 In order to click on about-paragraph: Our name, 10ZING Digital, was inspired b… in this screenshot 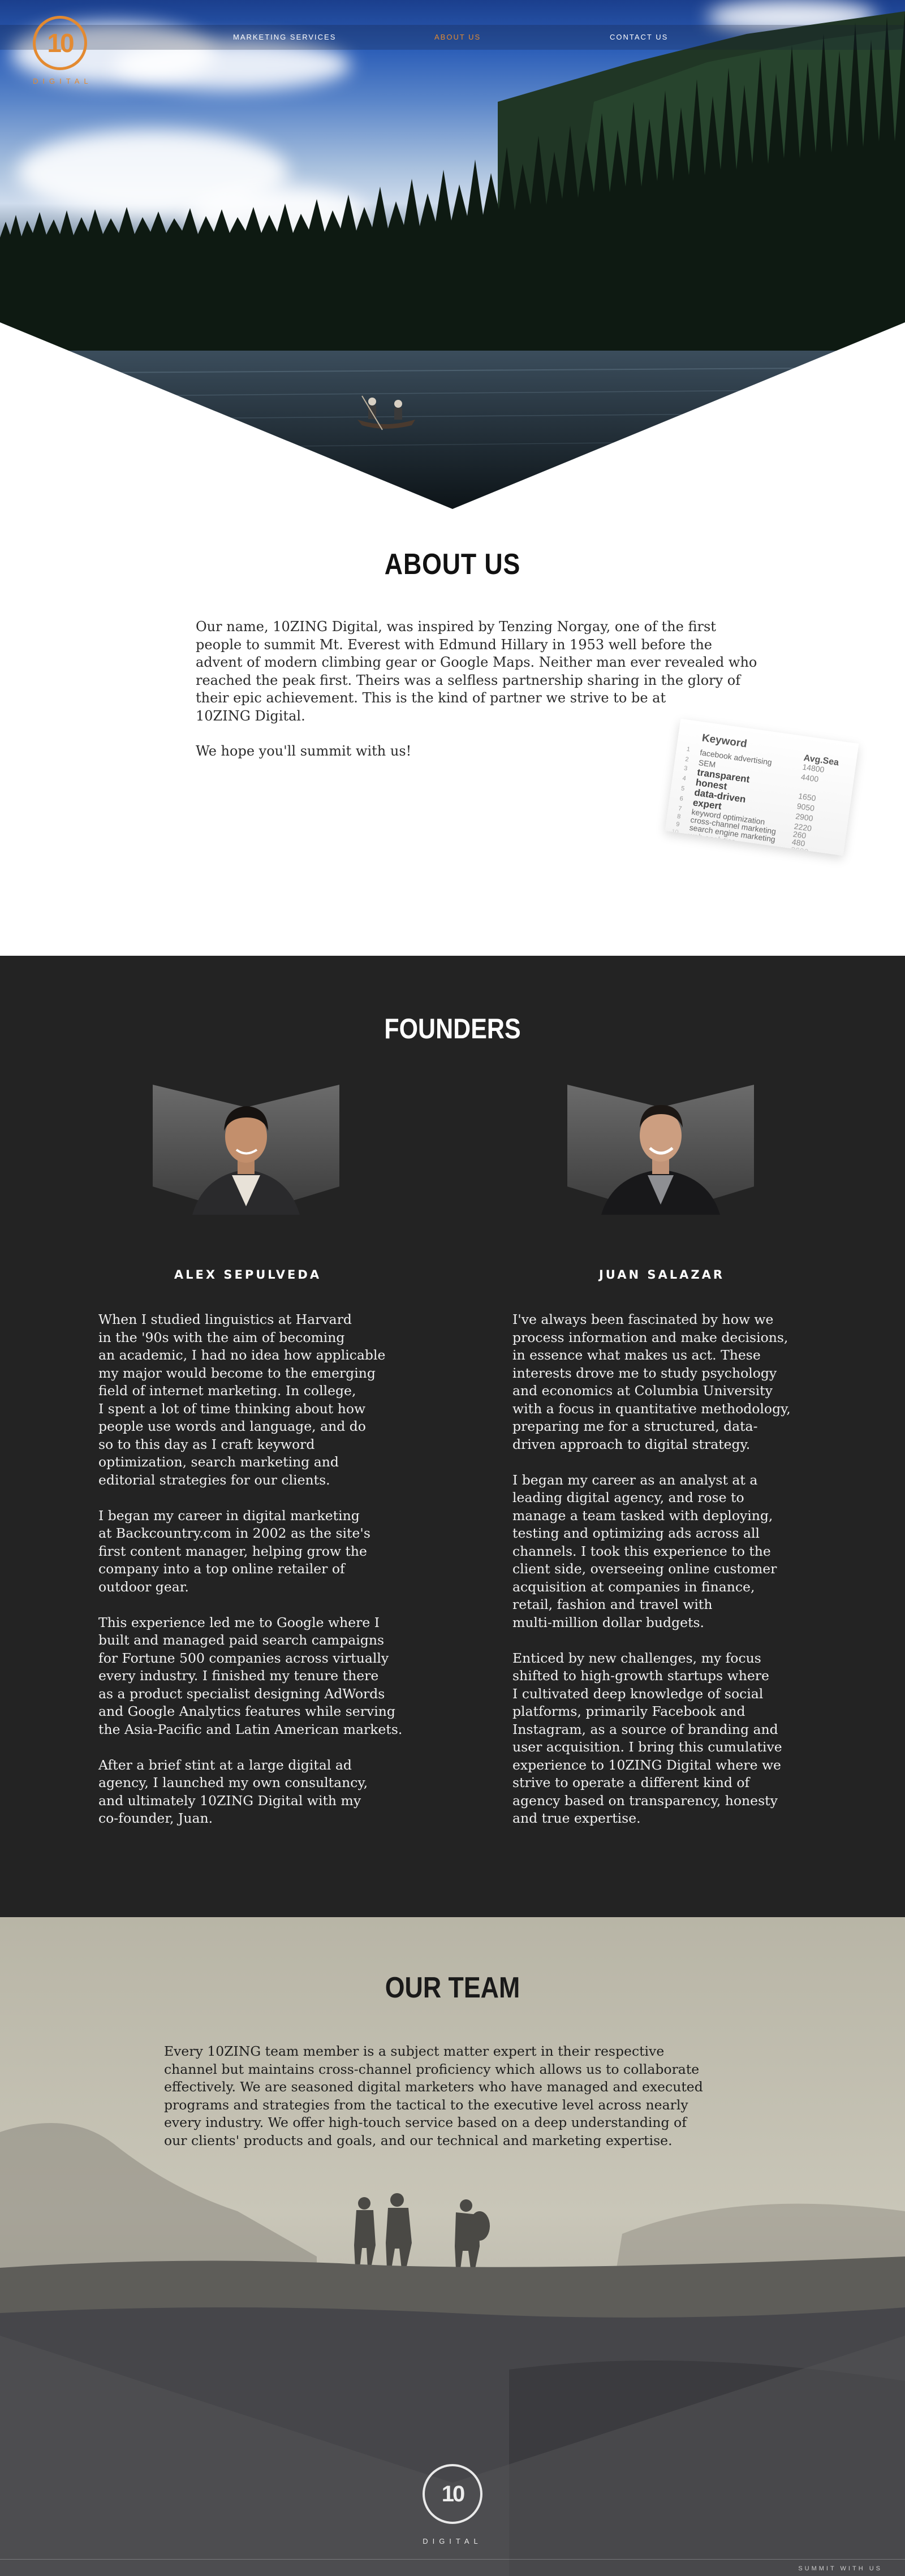, I will do `click(490, 671)`.